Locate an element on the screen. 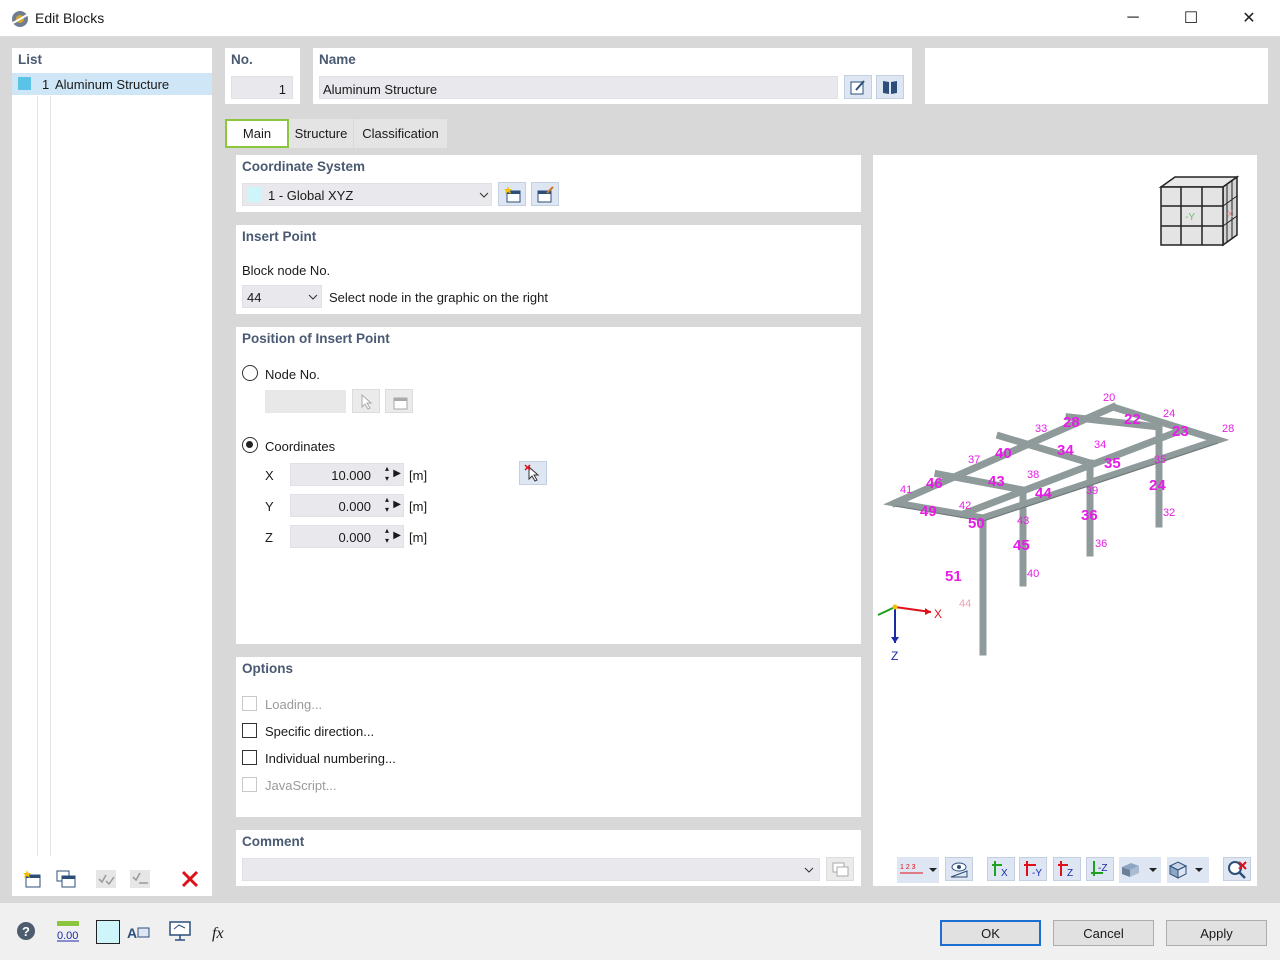  text-settings-button: A is located at coordinates (138, 931).